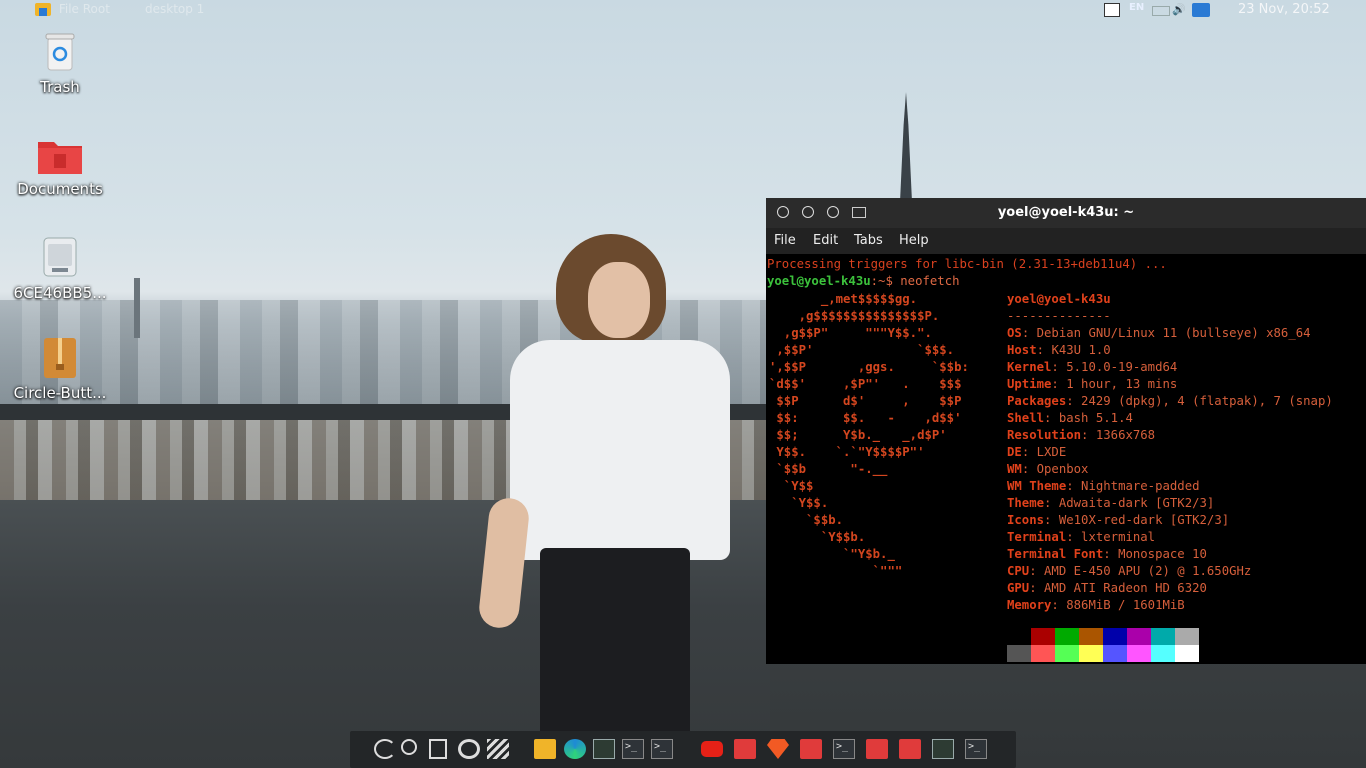 Image resolution: width=1366 pixels, height=768 pixels. What do you see at coordinates (60, 52) in the screenshot?
I see `trash-icon` at bounding box center [60, 52].